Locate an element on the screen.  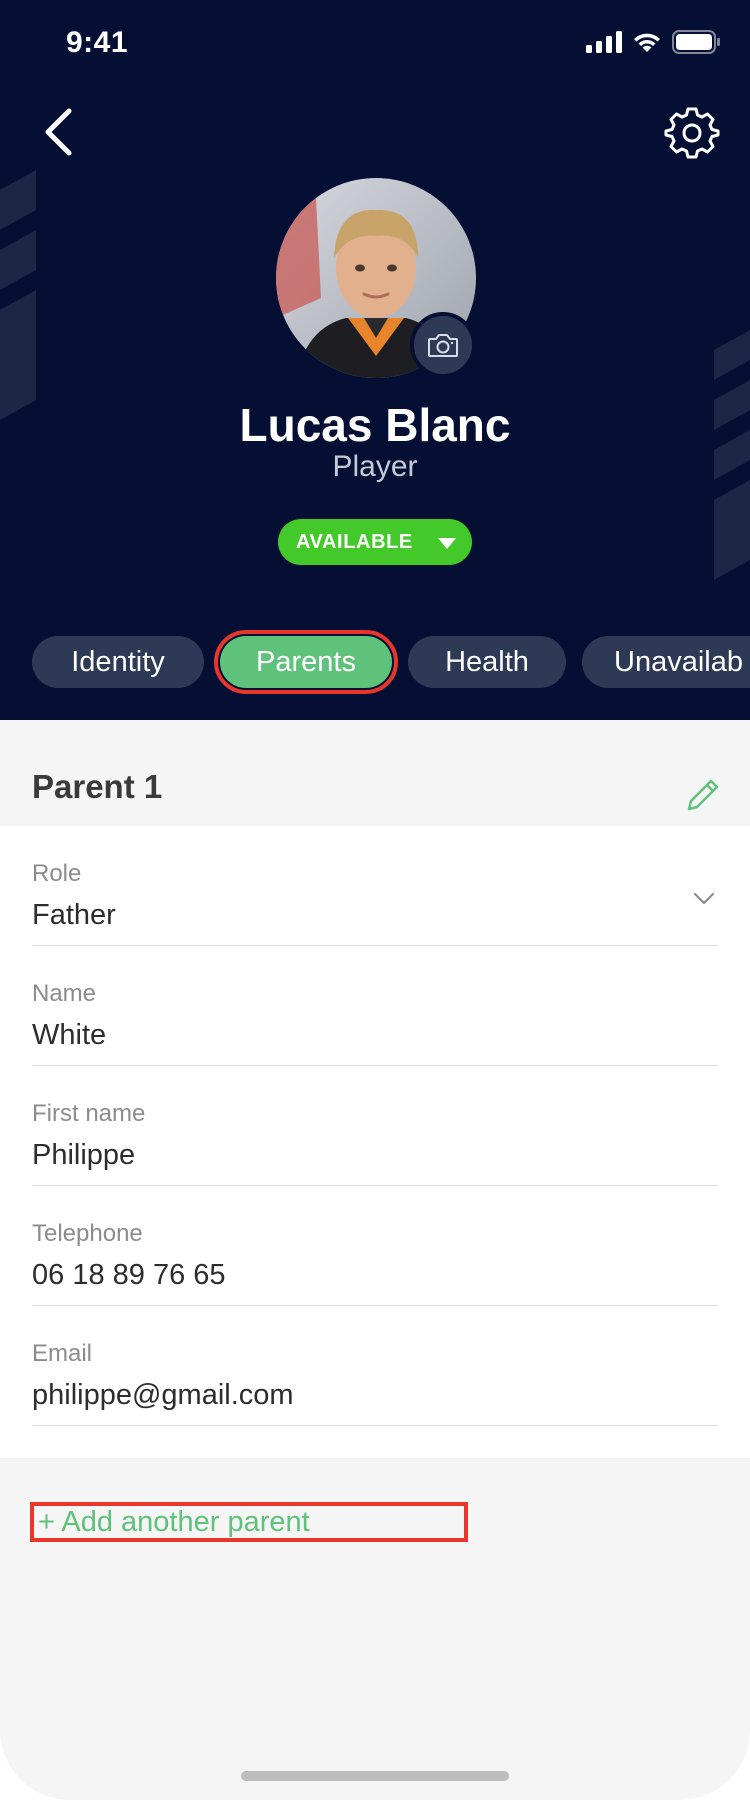
pencil-icon is located at coordinates (703, 795).